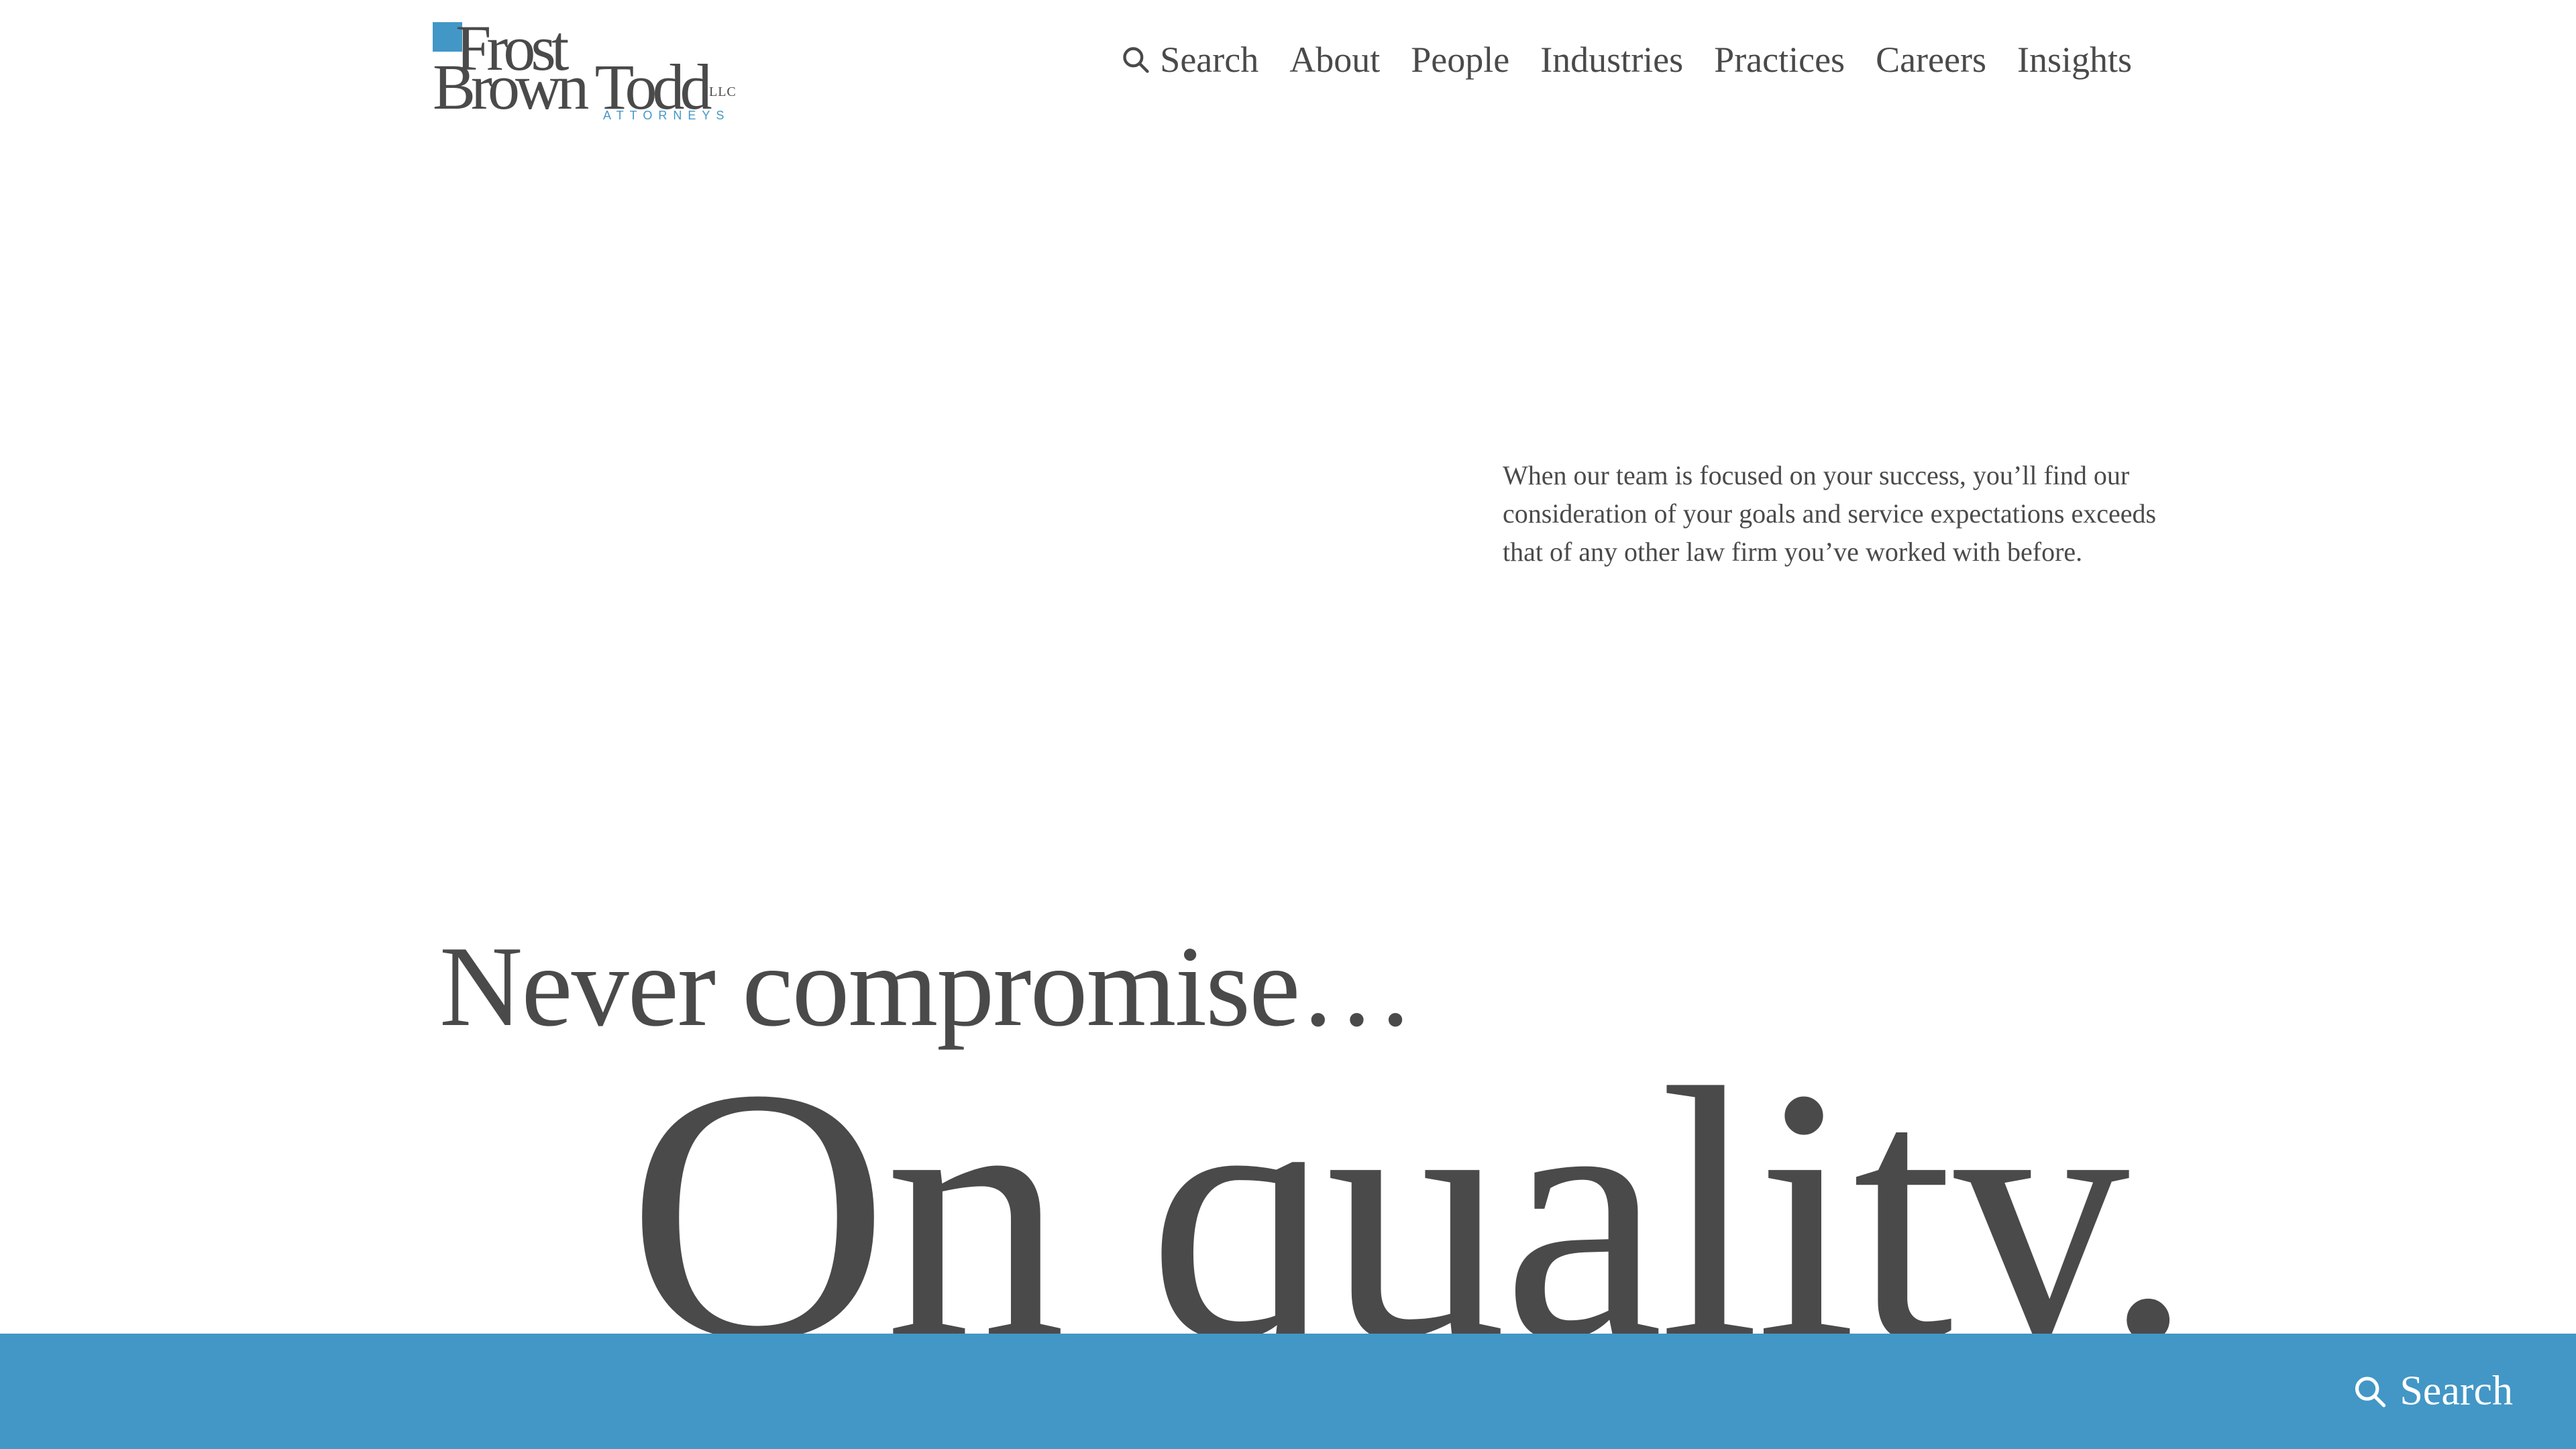 The height and width of the screenshot is (1449, 2576). What do you see at coordinates (1209, 60) in the screenshot?
I see `nav-search-label: Search` at bounding box center [1209, 60].